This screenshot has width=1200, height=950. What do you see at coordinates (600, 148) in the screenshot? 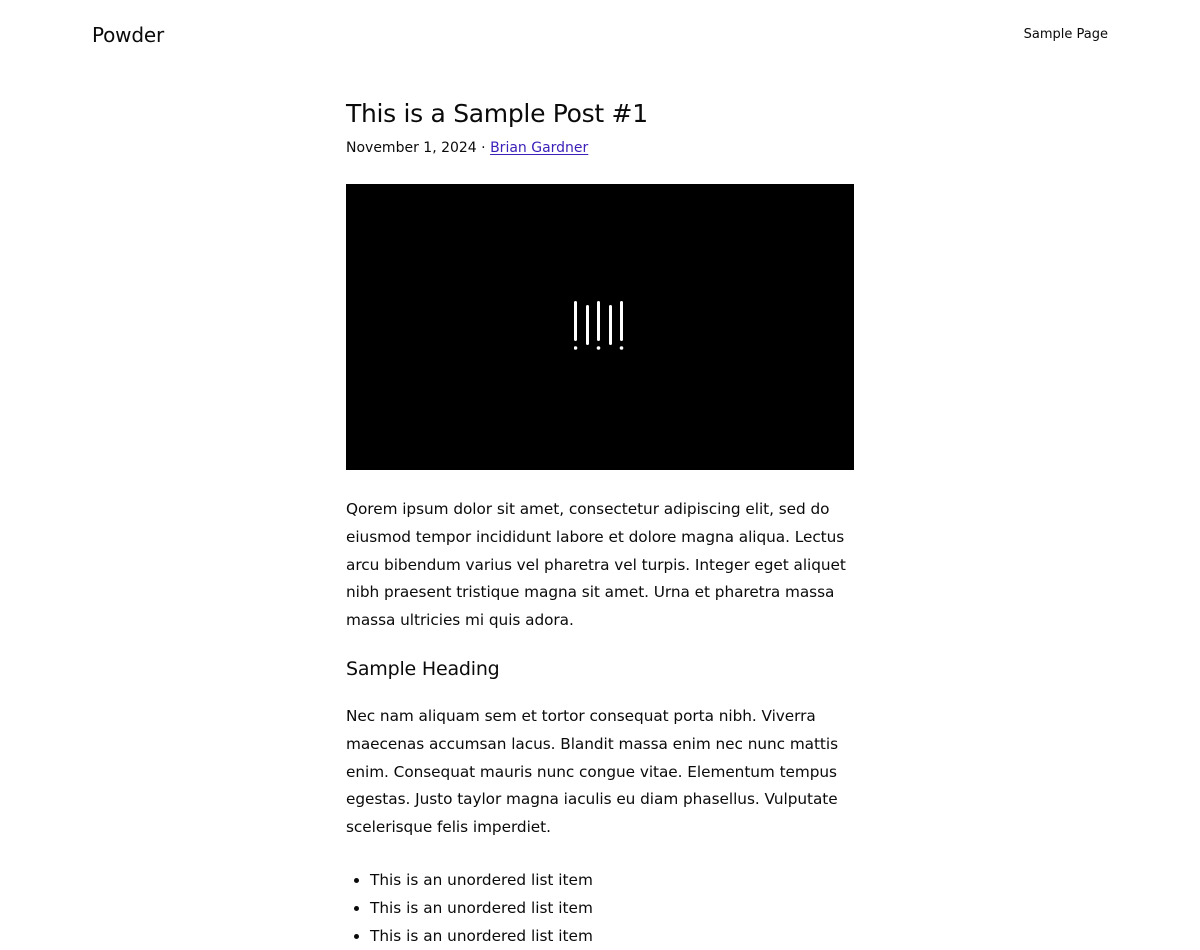
I see `post-meta: November 1, 2024 · Brian Gardner` at bounding box center [600, 148].